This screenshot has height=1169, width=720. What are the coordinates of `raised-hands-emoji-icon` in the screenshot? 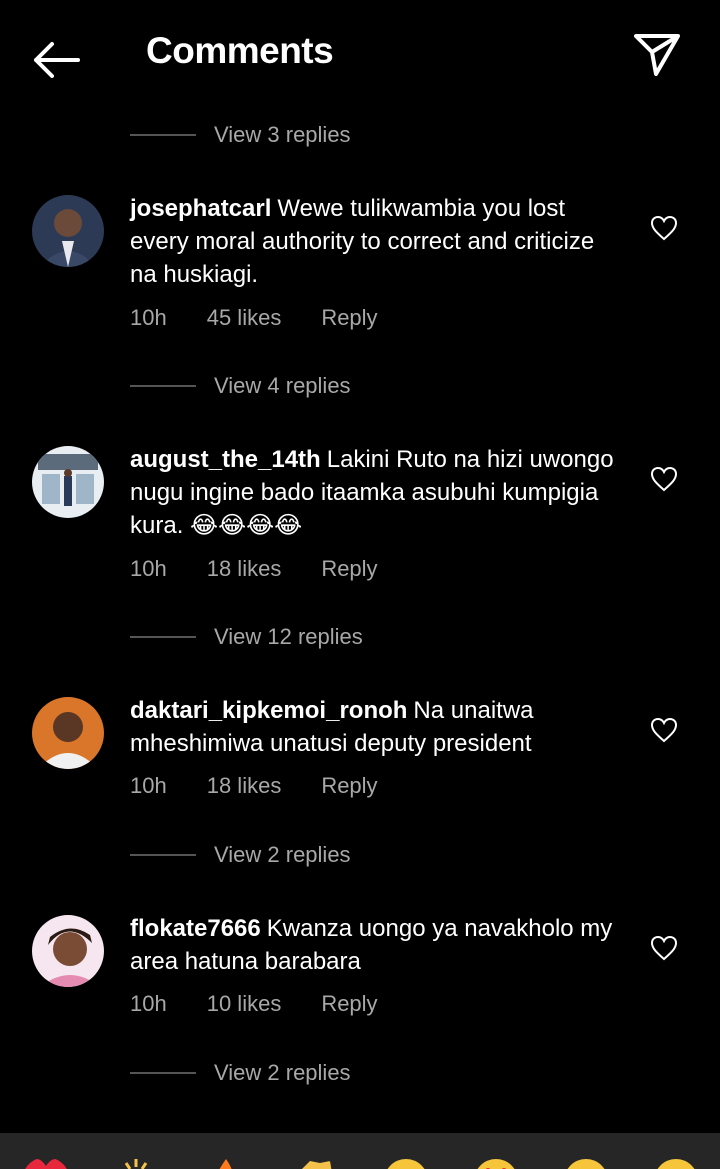 It's located at (136, 1163).